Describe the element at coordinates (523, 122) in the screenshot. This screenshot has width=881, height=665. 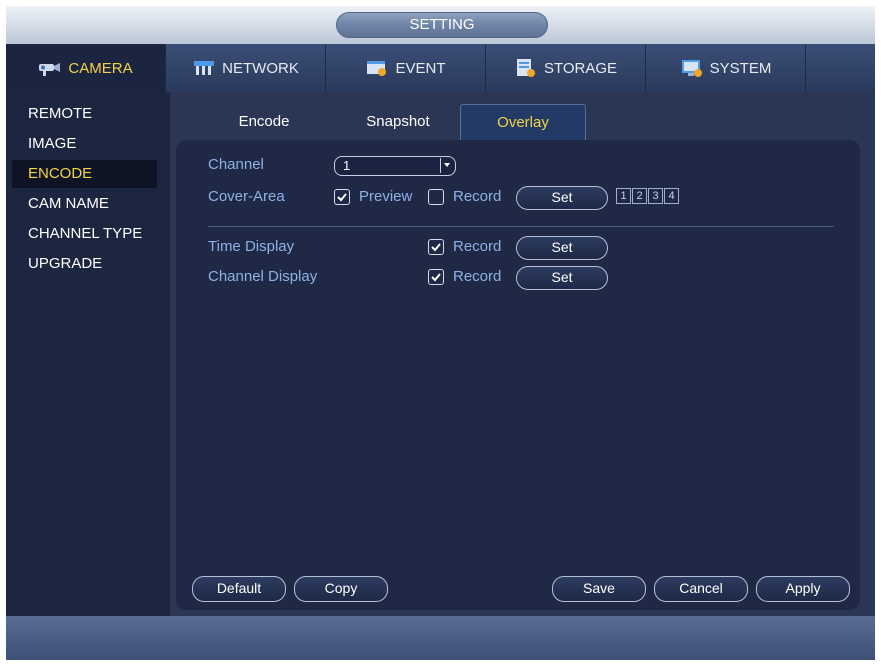
I see `subtab-overlay: Overlay` at that location.